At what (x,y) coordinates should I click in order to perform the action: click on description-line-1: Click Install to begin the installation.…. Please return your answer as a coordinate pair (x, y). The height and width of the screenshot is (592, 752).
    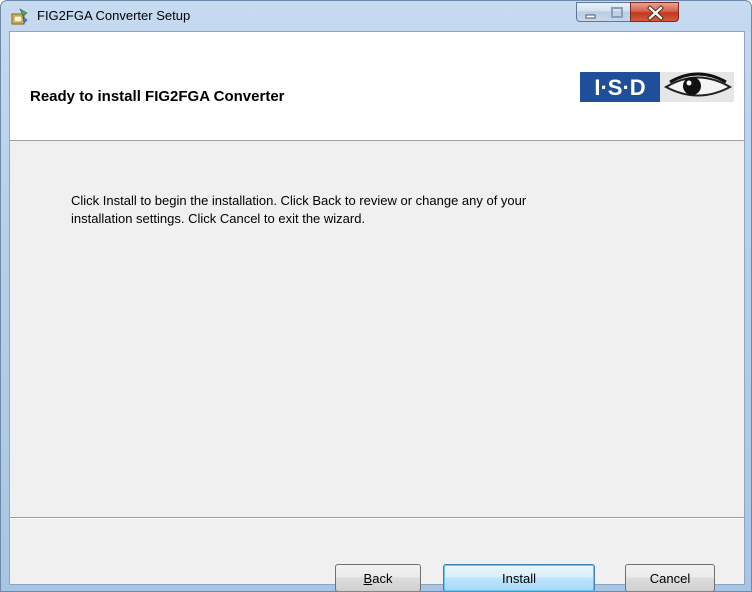
    Looking at the image, I should click on (299, 200).